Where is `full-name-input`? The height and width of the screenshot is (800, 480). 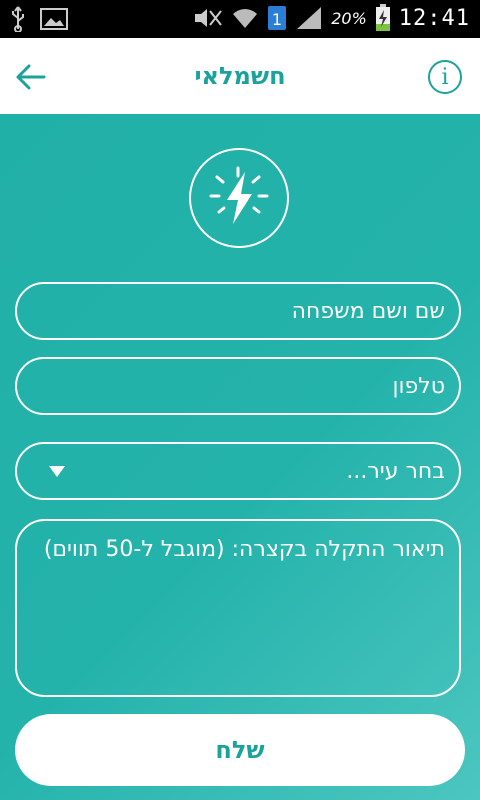 full-name-input is located at coordinates (238, 311).